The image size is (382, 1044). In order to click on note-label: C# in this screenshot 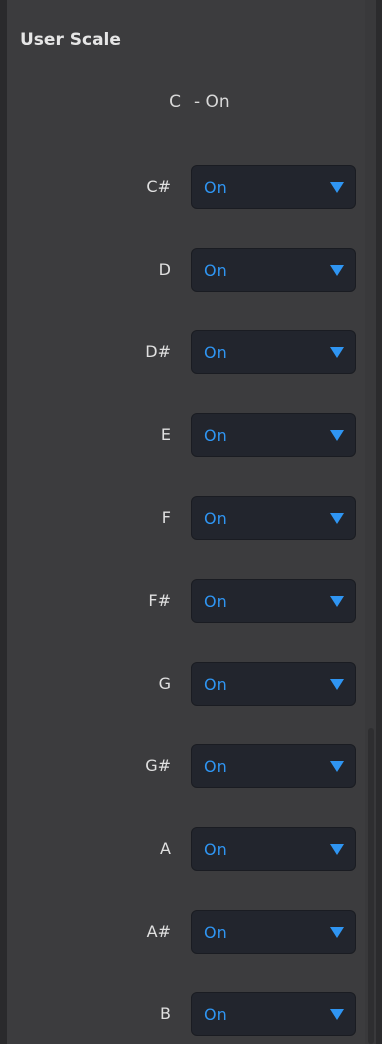, I will do `click(158, 186)`.